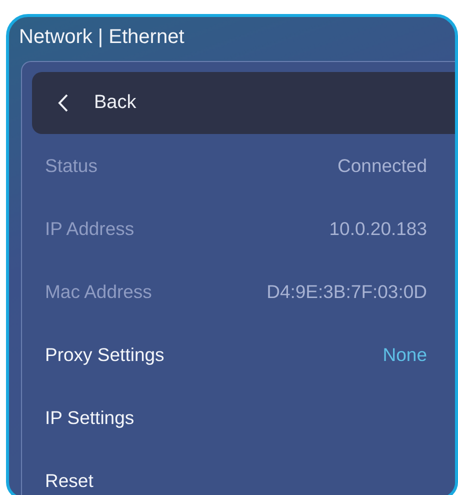 The width and height of the screenshot is (458, 495). Describe the element at coordinates (71, 166) in the screenshot. I see `info-label: Status` at that location.